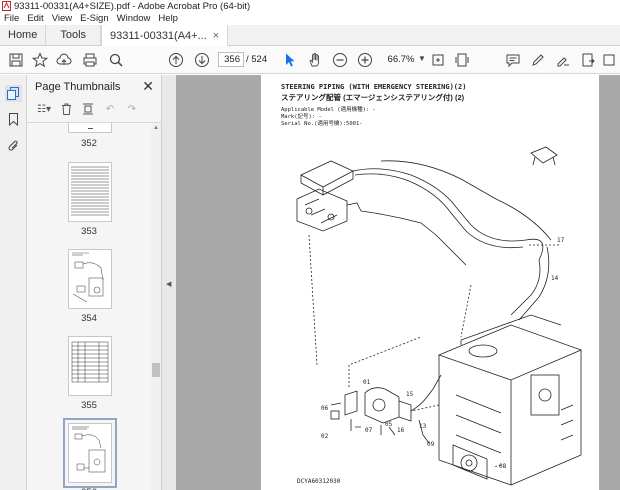  What do you see at coordinates (410, 394) in the screenshot?
I see `callout-label: 15` at bounding box center [410, 394].